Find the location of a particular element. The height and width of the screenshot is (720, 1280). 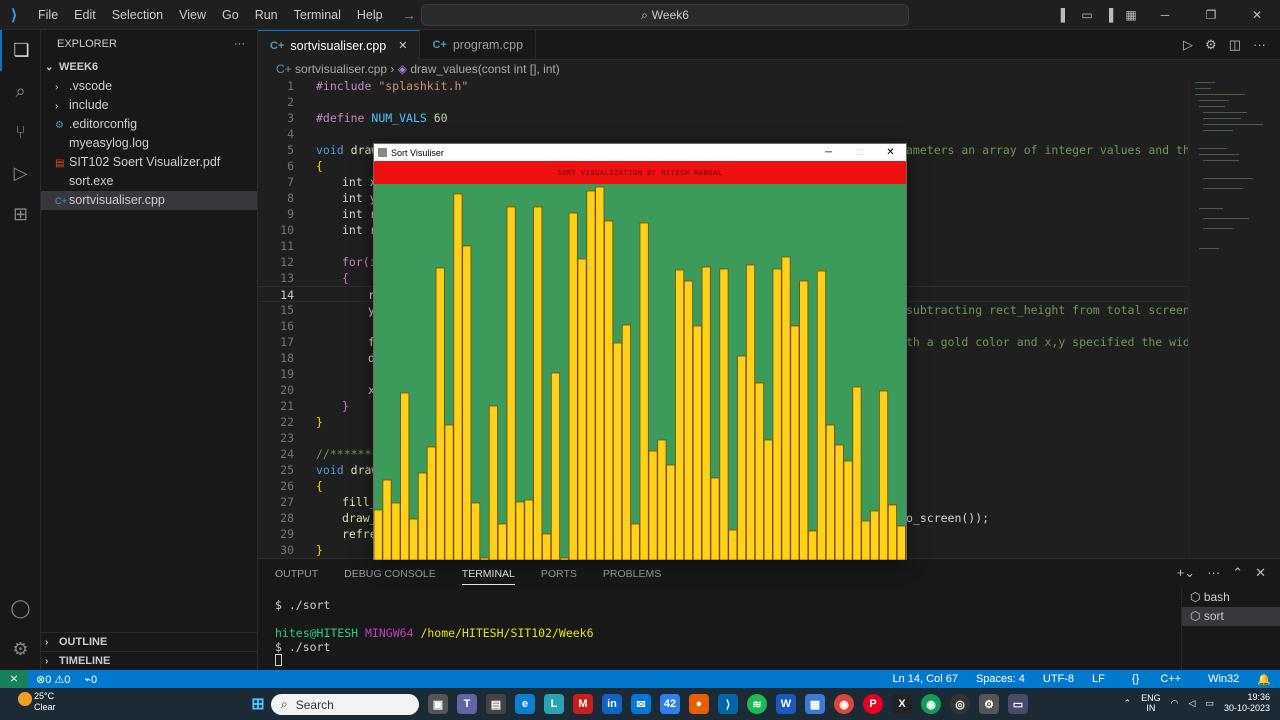

search-icon: ⌕ is located at coordinates (20, 91).